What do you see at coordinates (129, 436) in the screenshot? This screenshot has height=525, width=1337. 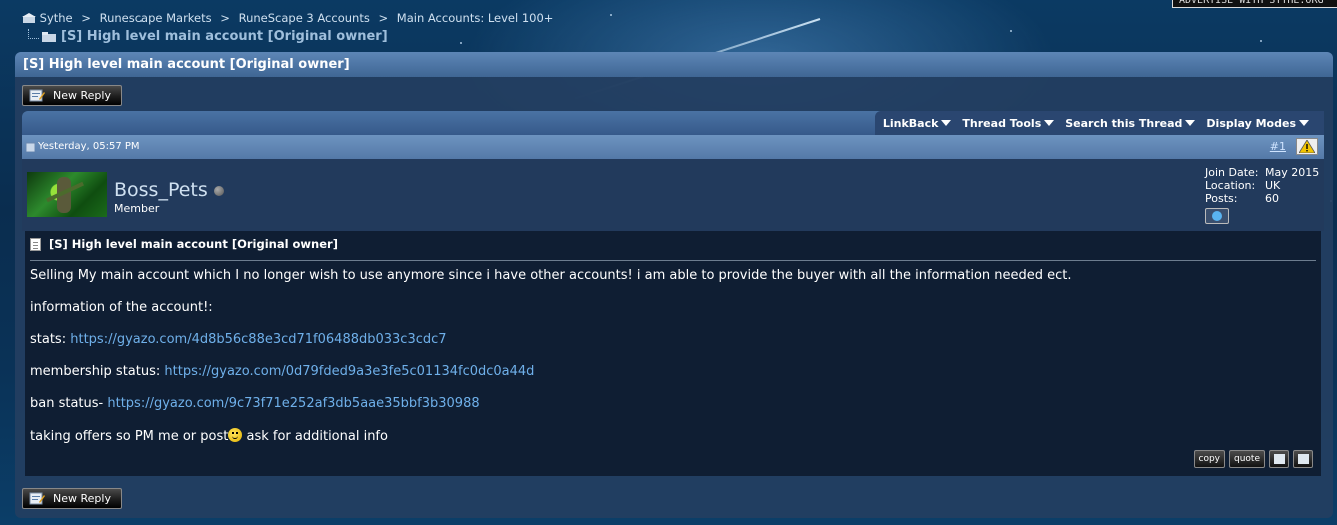 I see `closing-text-start: taking offers so PM me or post` at bounding box center [129, 436].